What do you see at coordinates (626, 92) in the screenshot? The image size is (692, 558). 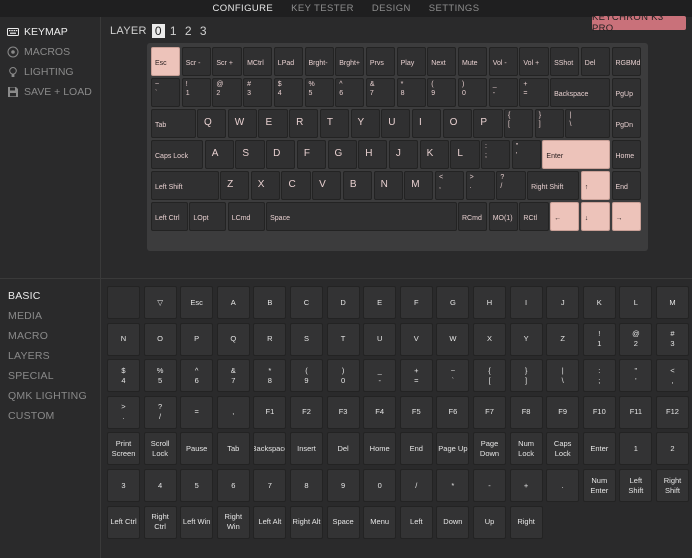 I see `keyboard-key: PgUp` at bounding box center [626, 92].